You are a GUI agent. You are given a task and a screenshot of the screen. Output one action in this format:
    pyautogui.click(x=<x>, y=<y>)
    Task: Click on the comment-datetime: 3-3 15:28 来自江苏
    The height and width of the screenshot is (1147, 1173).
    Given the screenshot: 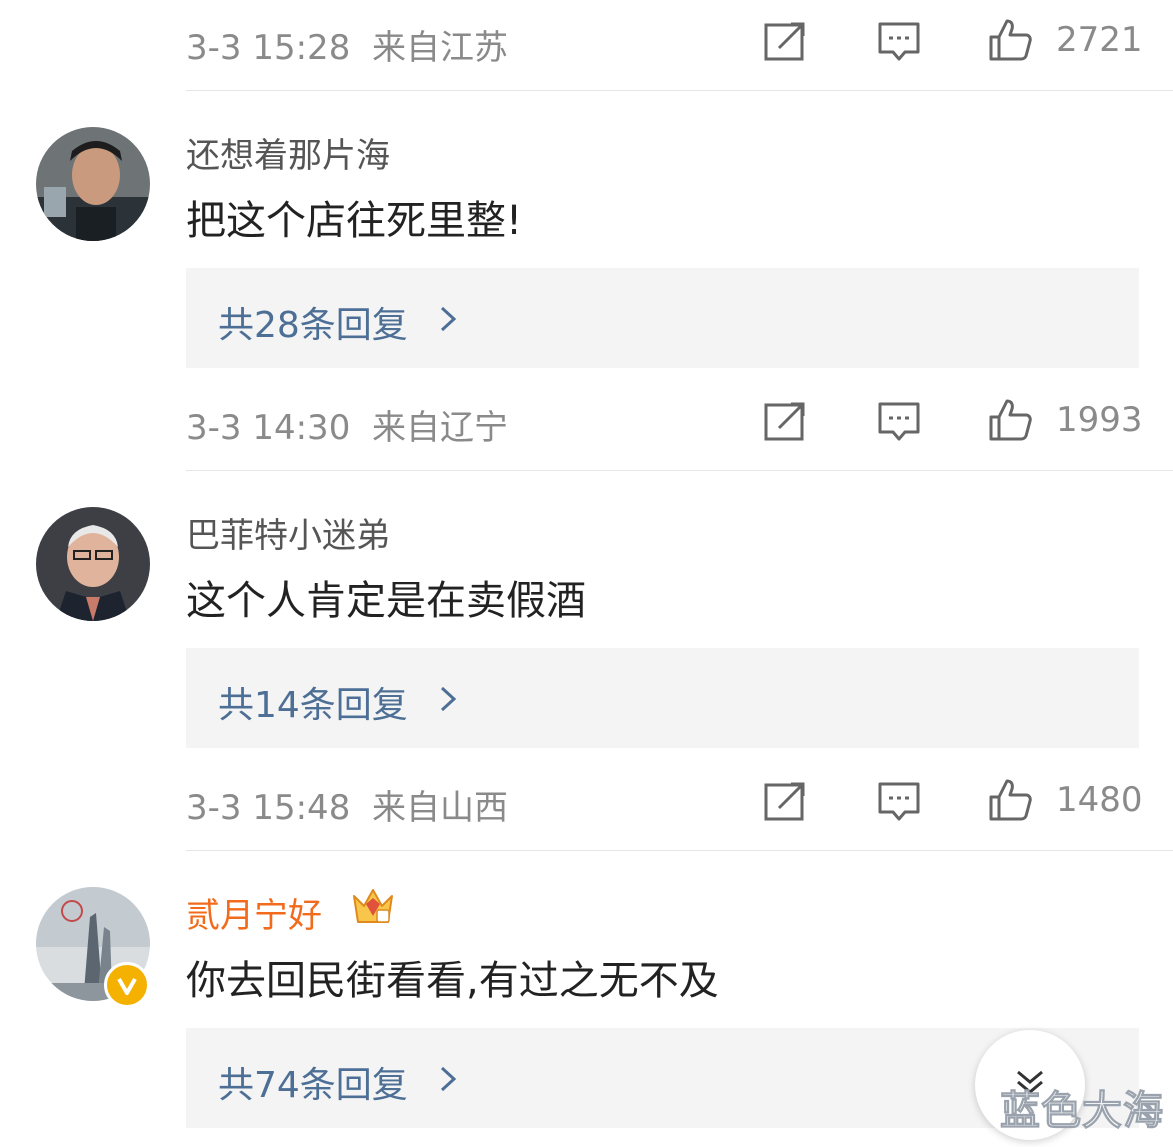 What is the action you would take?
    pyautogui.click(x=347, y=48)
    